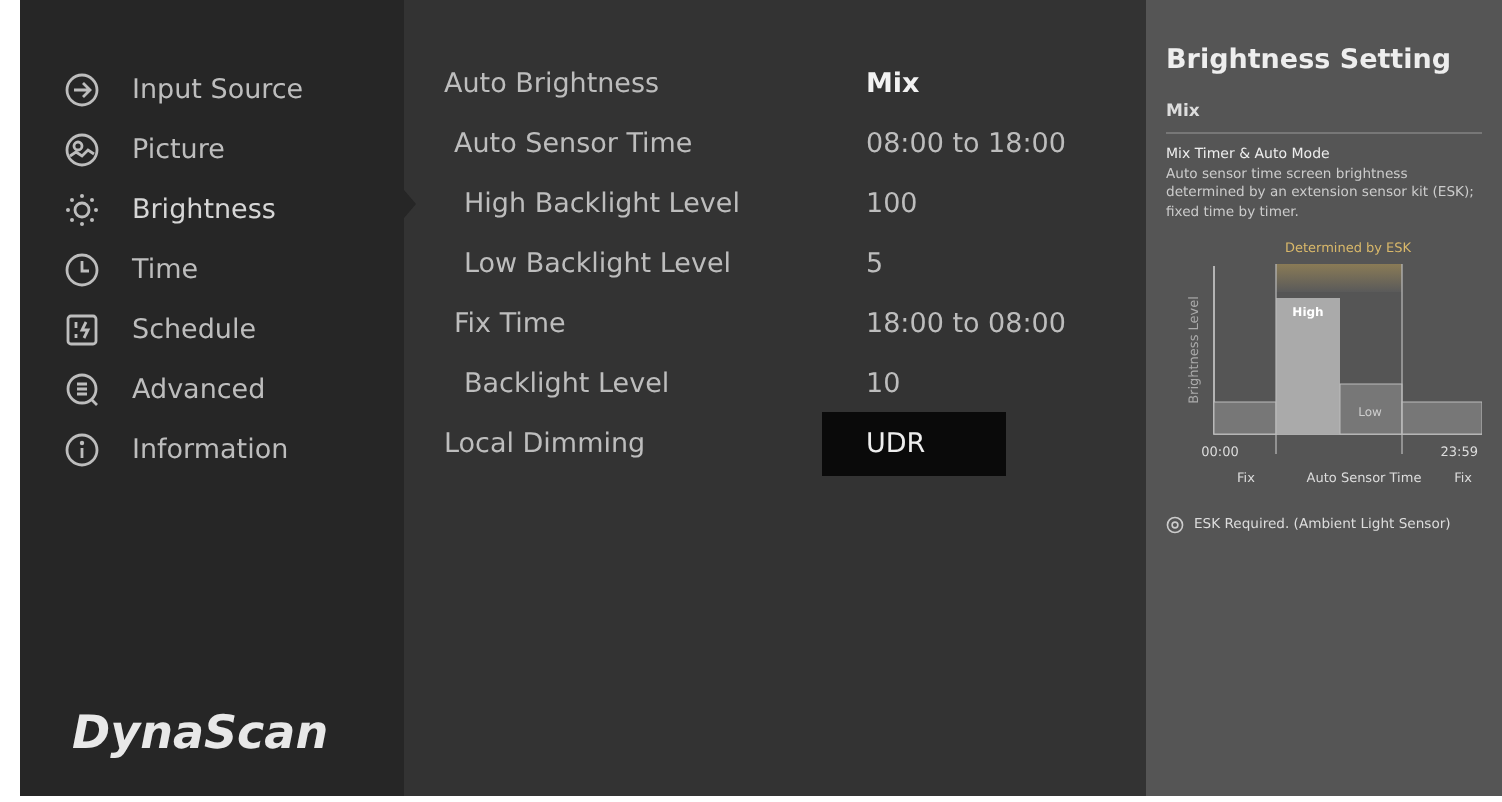 The image size is (1502, 802). I want to click on schedule-icon, so click(82, 330).